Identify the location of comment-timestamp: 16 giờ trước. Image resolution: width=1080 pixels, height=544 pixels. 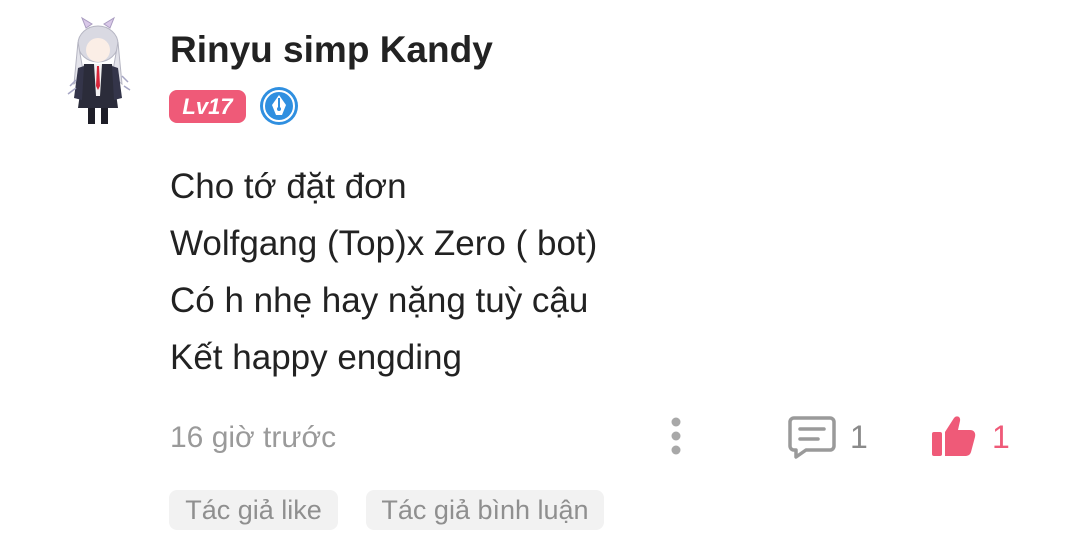
(253, 437).